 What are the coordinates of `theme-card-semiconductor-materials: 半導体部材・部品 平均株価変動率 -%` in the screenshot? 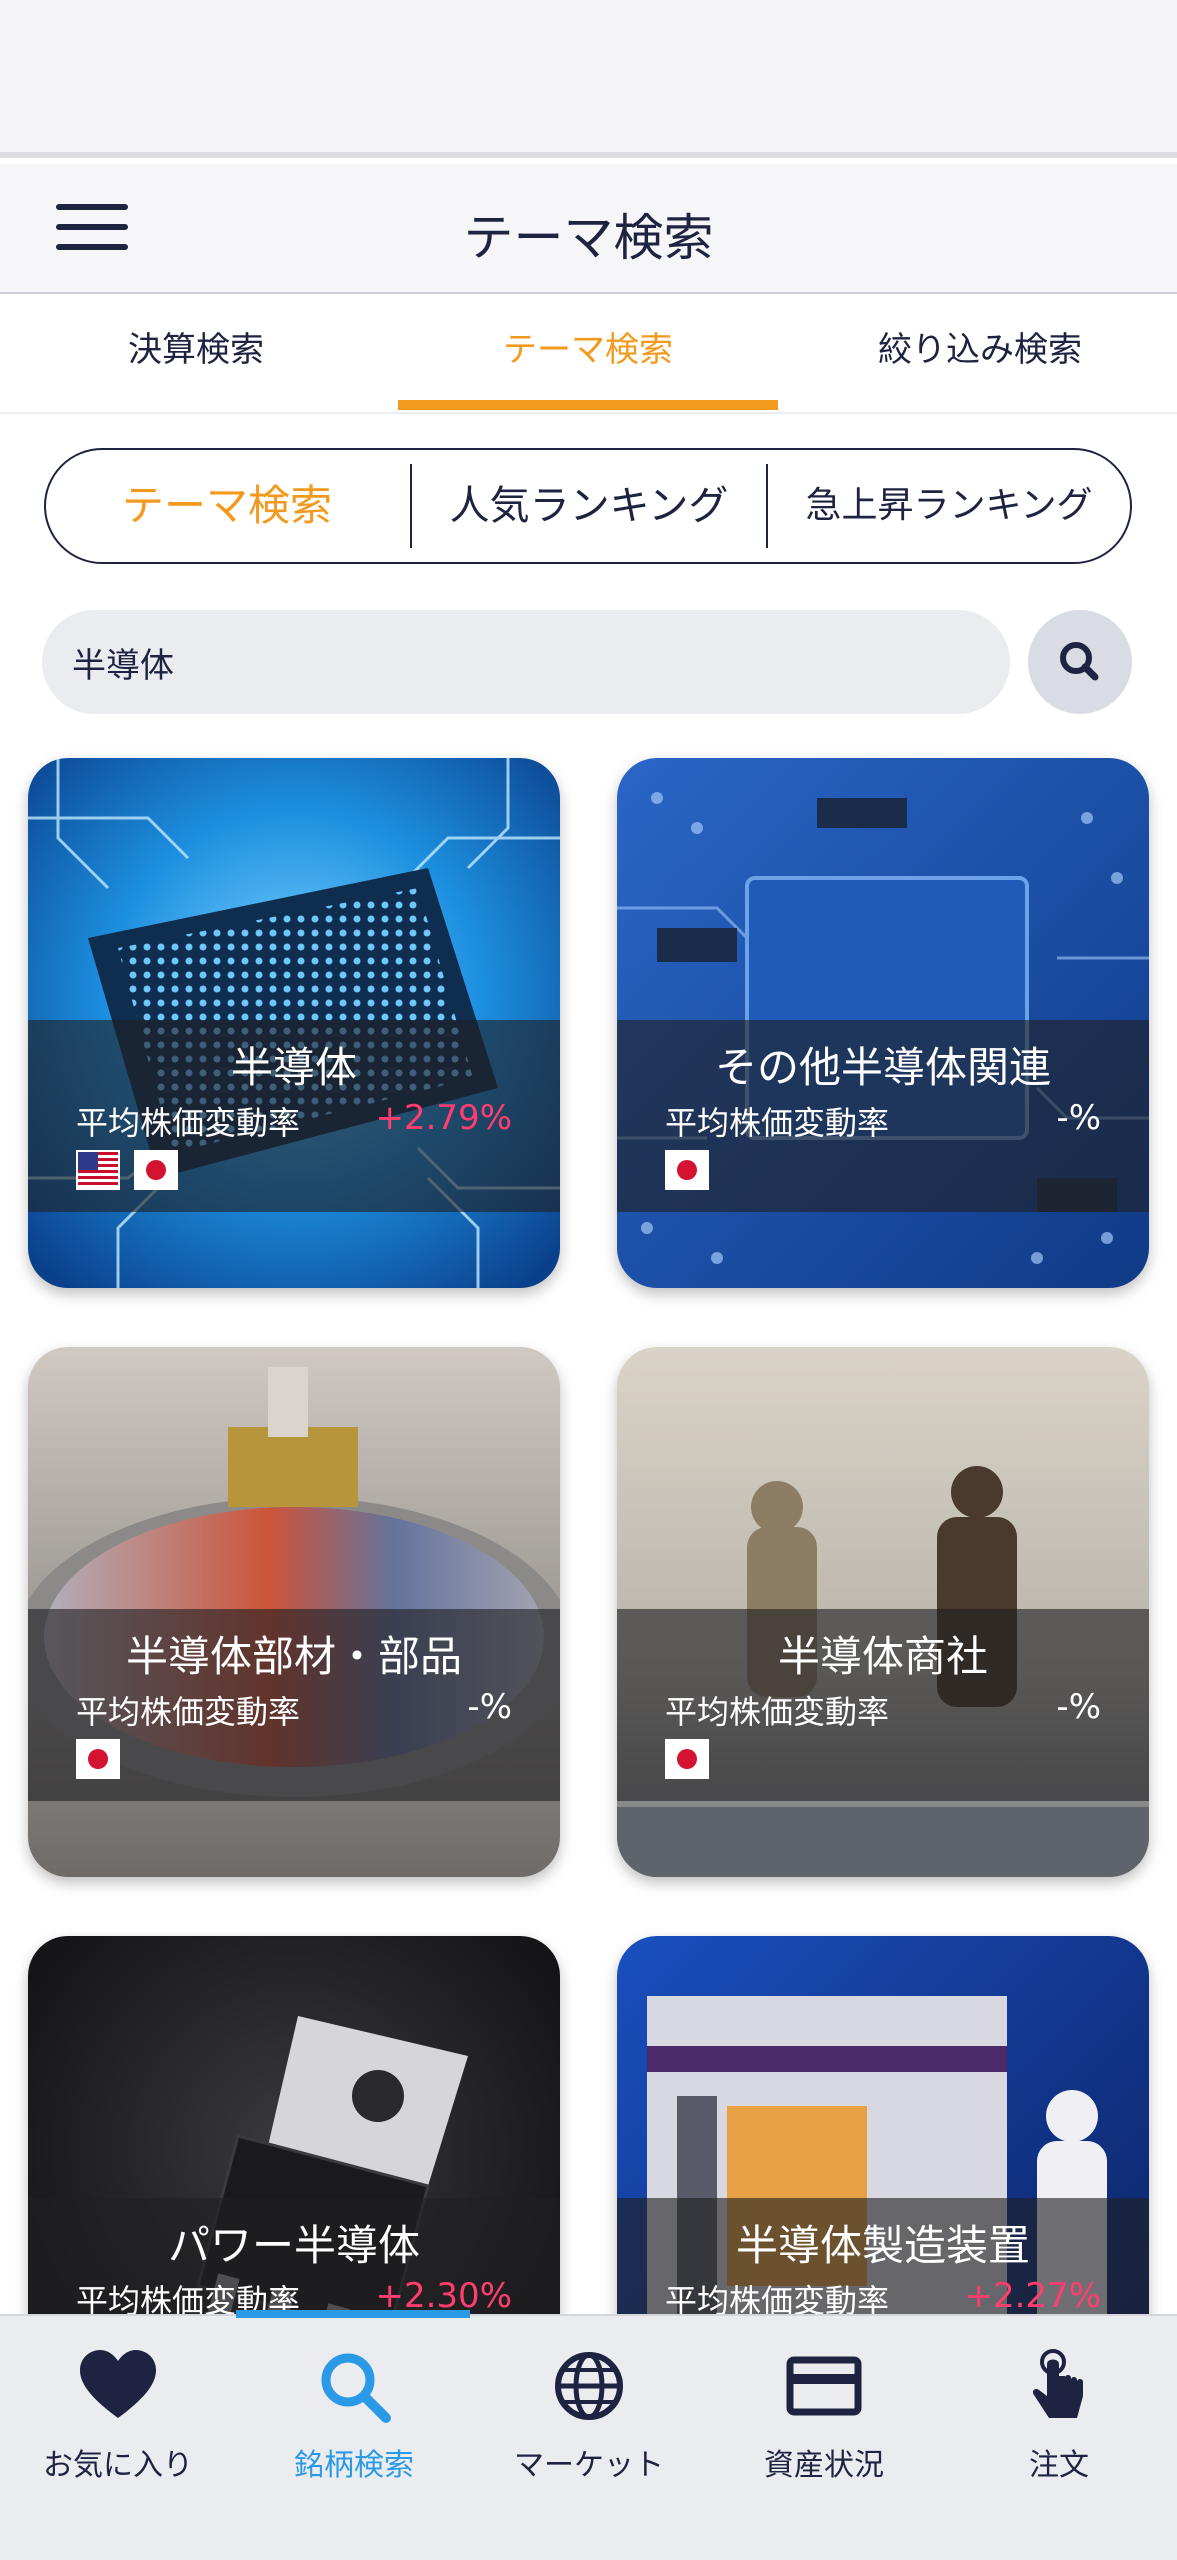 It's located at (294, 1612).